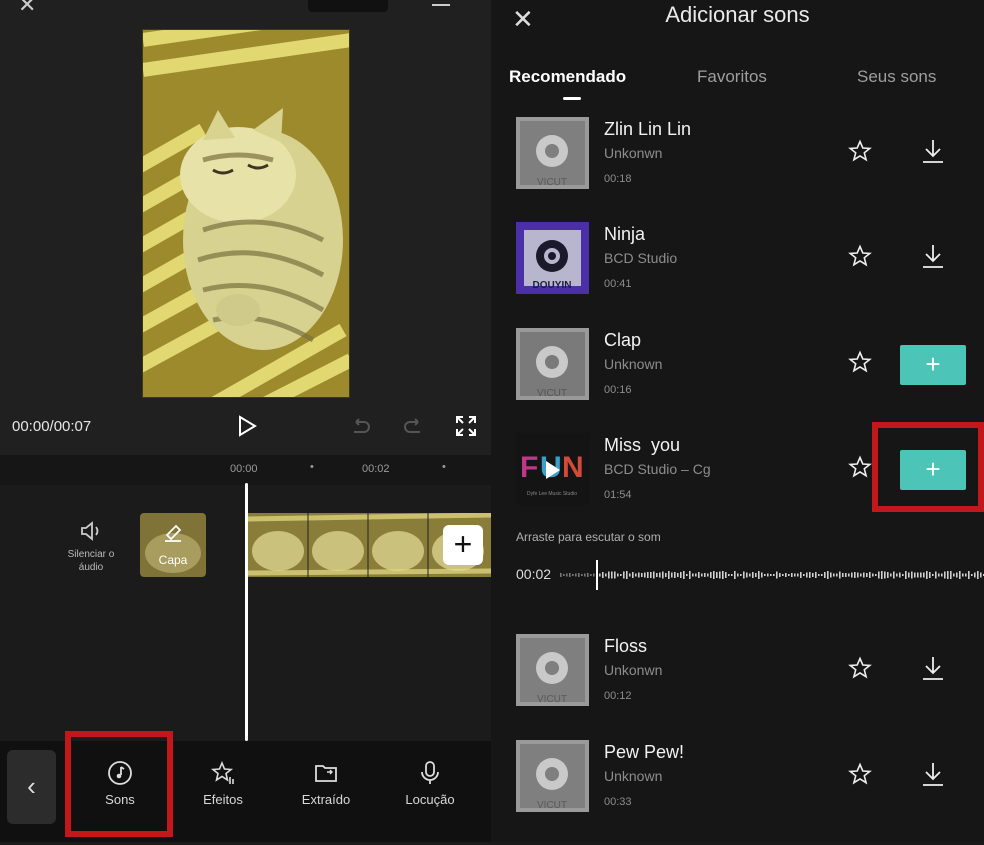 The width and height of the screenshot is (984, 845). What do you see at coordinates (572, 98) in the screenshot?
I see `tab-indicator` at bounding box center [572, 98].